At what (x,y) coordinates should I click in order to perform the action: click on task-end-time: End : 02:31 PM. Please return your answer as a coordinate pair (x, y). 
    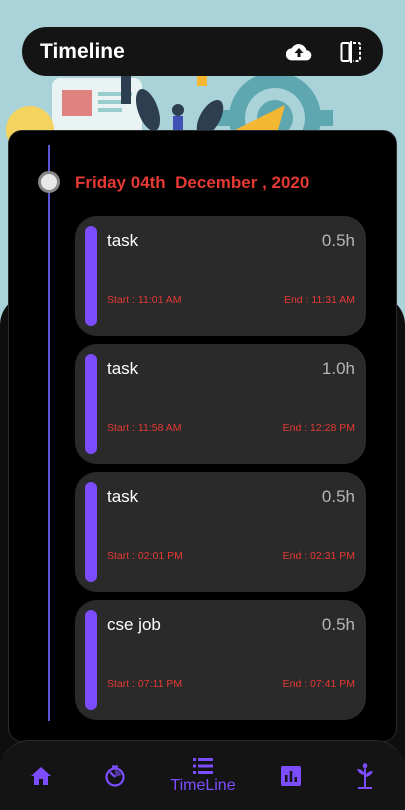
    Looking at the image, I should click on (318, 556).